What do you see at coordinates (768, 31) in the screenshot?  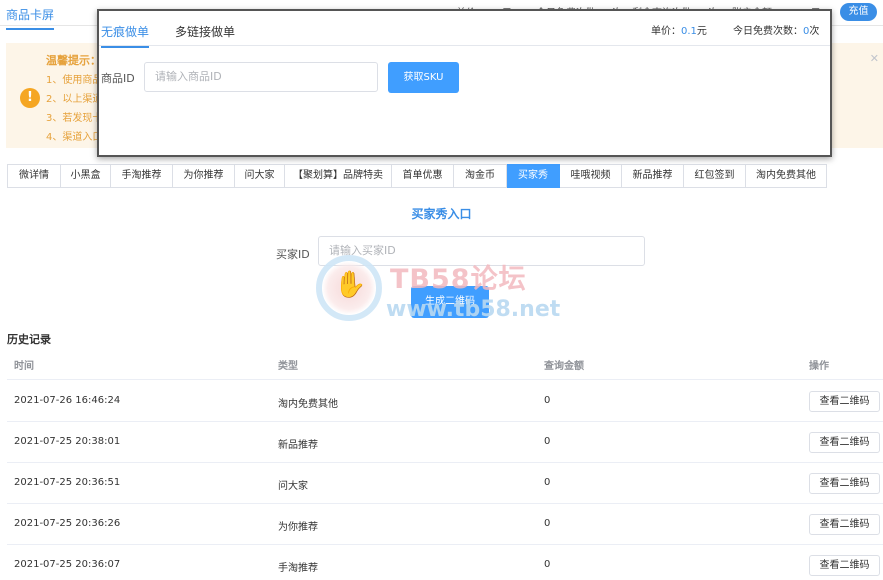 I see `free-label: 今日免费次数：` at bounding box center [768, 31].